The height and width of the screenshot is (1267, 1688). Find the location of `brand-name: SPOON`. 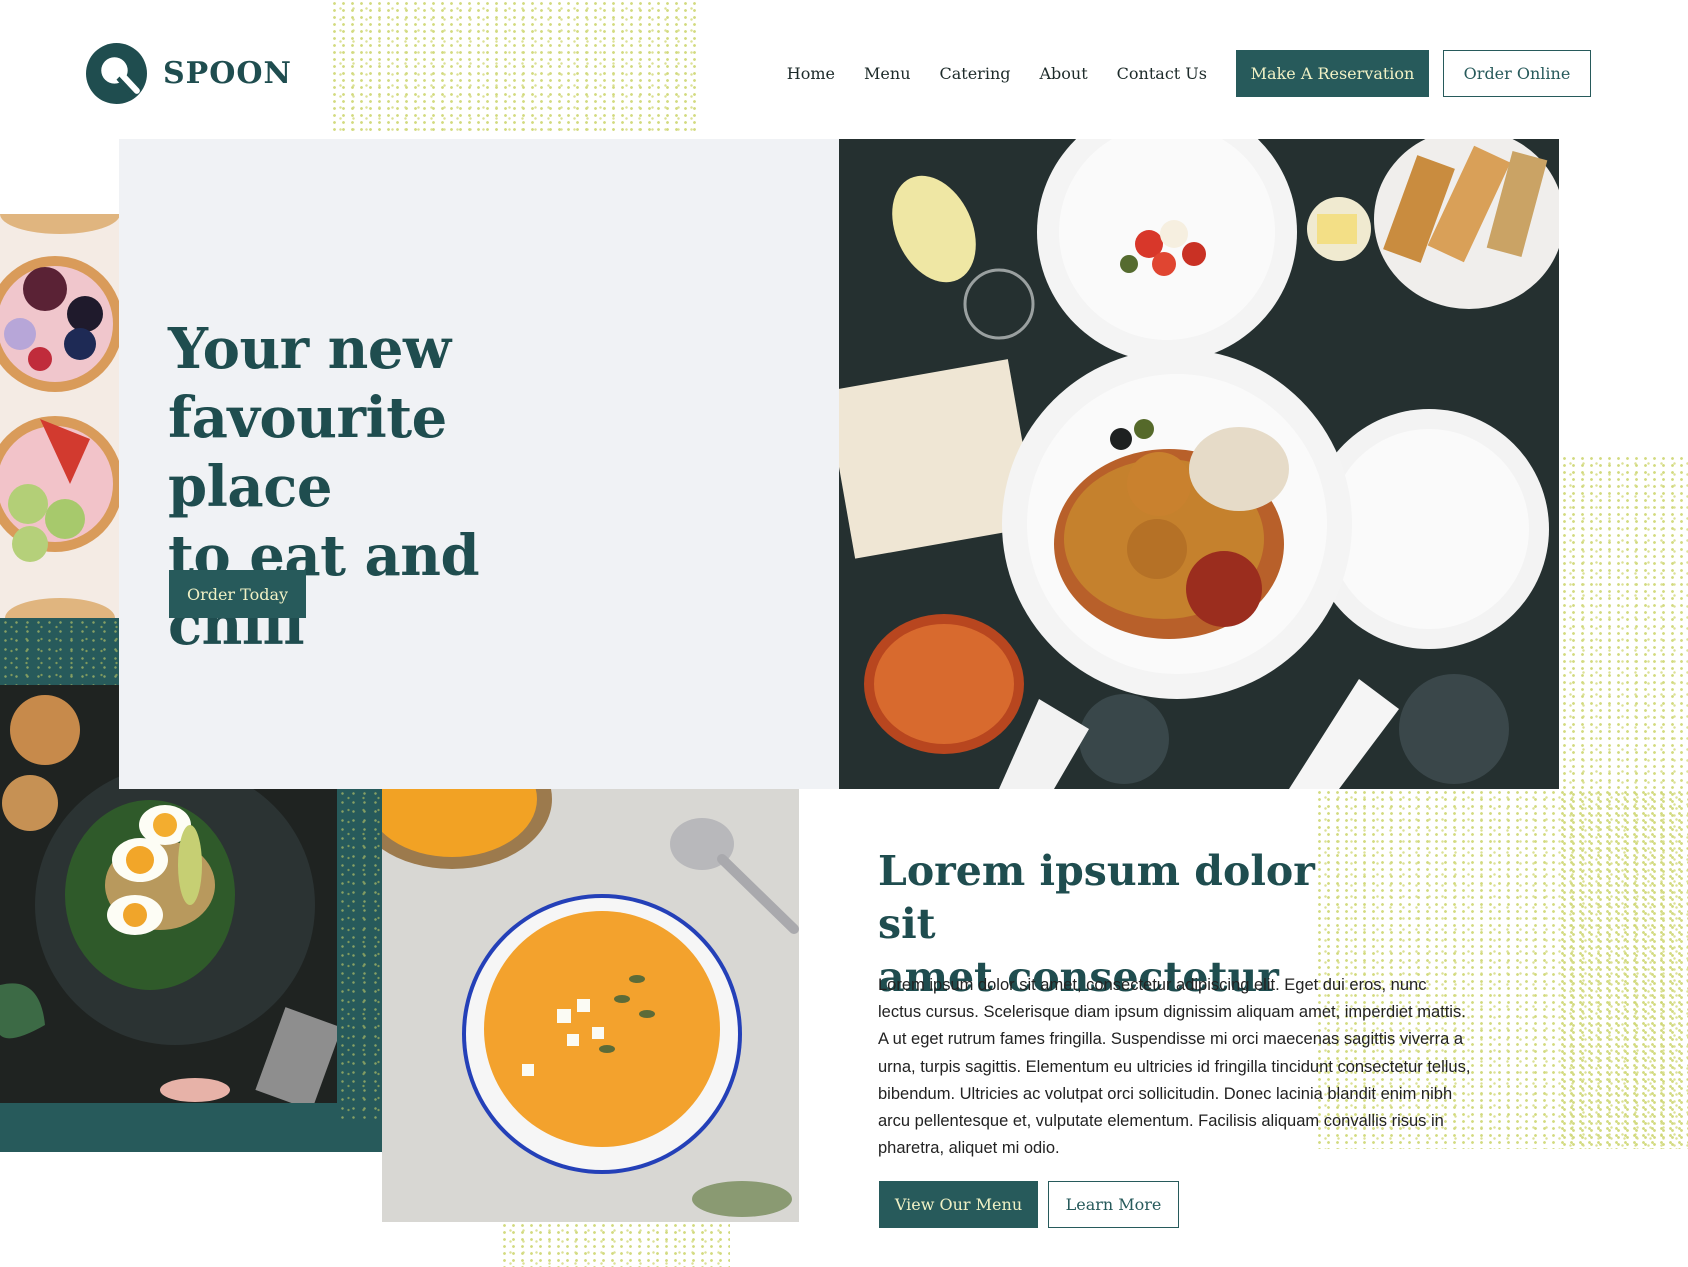

brand-name: SPOON is located at coordinates (227, 73).